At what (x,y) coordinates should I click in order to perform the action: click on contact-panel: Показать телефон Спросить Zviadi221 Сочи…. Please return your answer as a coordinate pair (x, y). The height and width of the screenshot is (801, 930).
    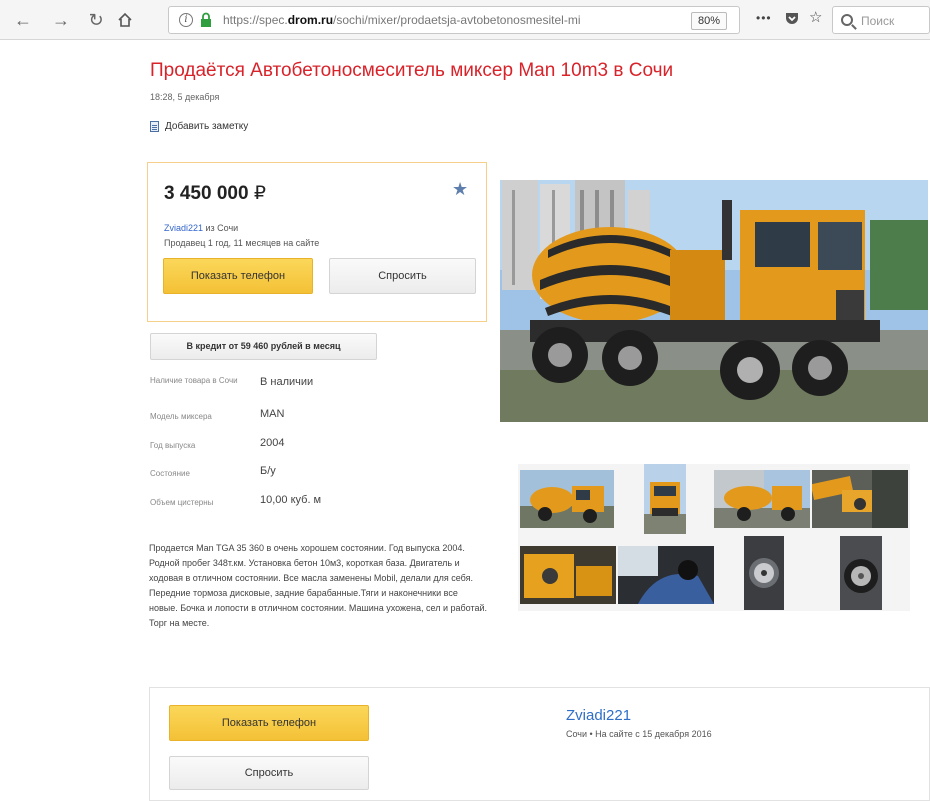
    Looking at the image, I should click on (539, 744).